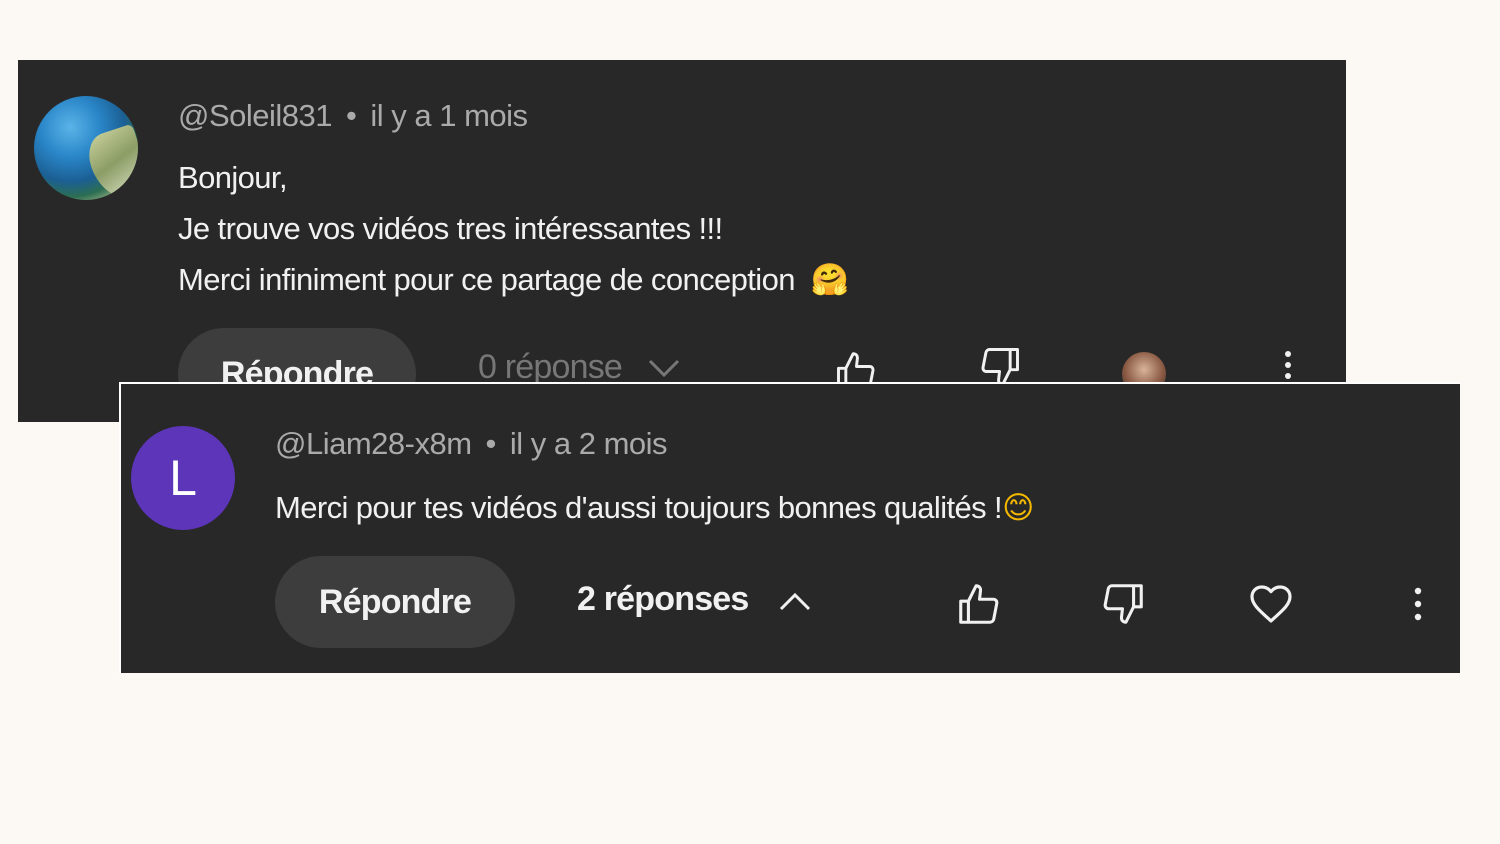  I want to click on thumbs-up-icon, so click(979, 604).